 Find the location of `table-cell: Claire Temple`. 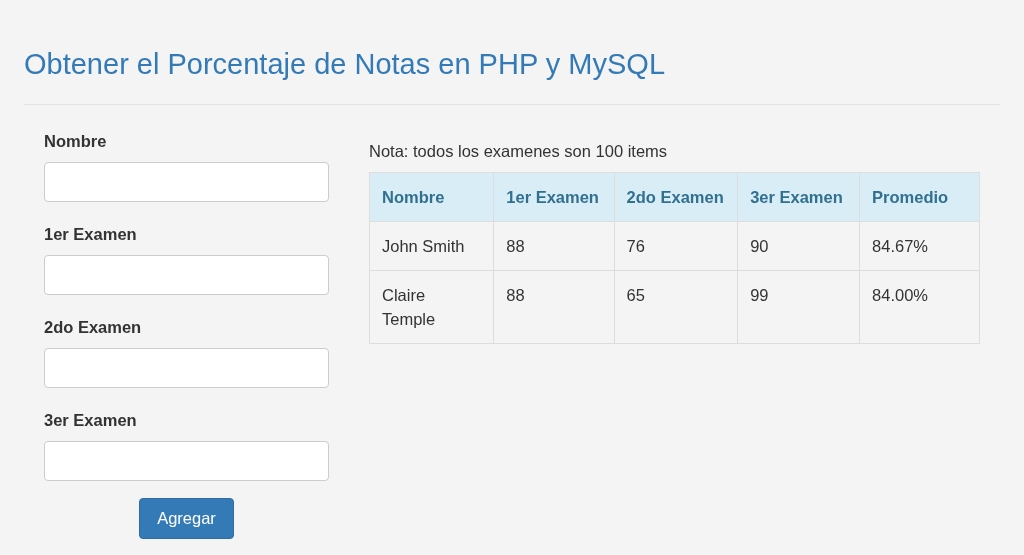

table-cell: Claire Temple is located at coordinates (431, 307).